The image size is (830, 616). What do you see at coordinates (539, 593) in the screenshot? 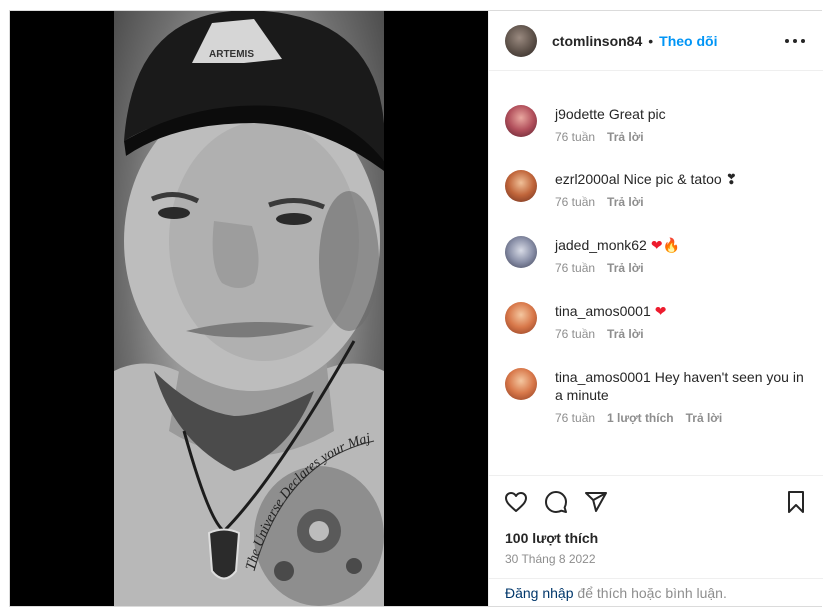
I see `login-link: Đăng nhập` at bounding box center [539, 593].